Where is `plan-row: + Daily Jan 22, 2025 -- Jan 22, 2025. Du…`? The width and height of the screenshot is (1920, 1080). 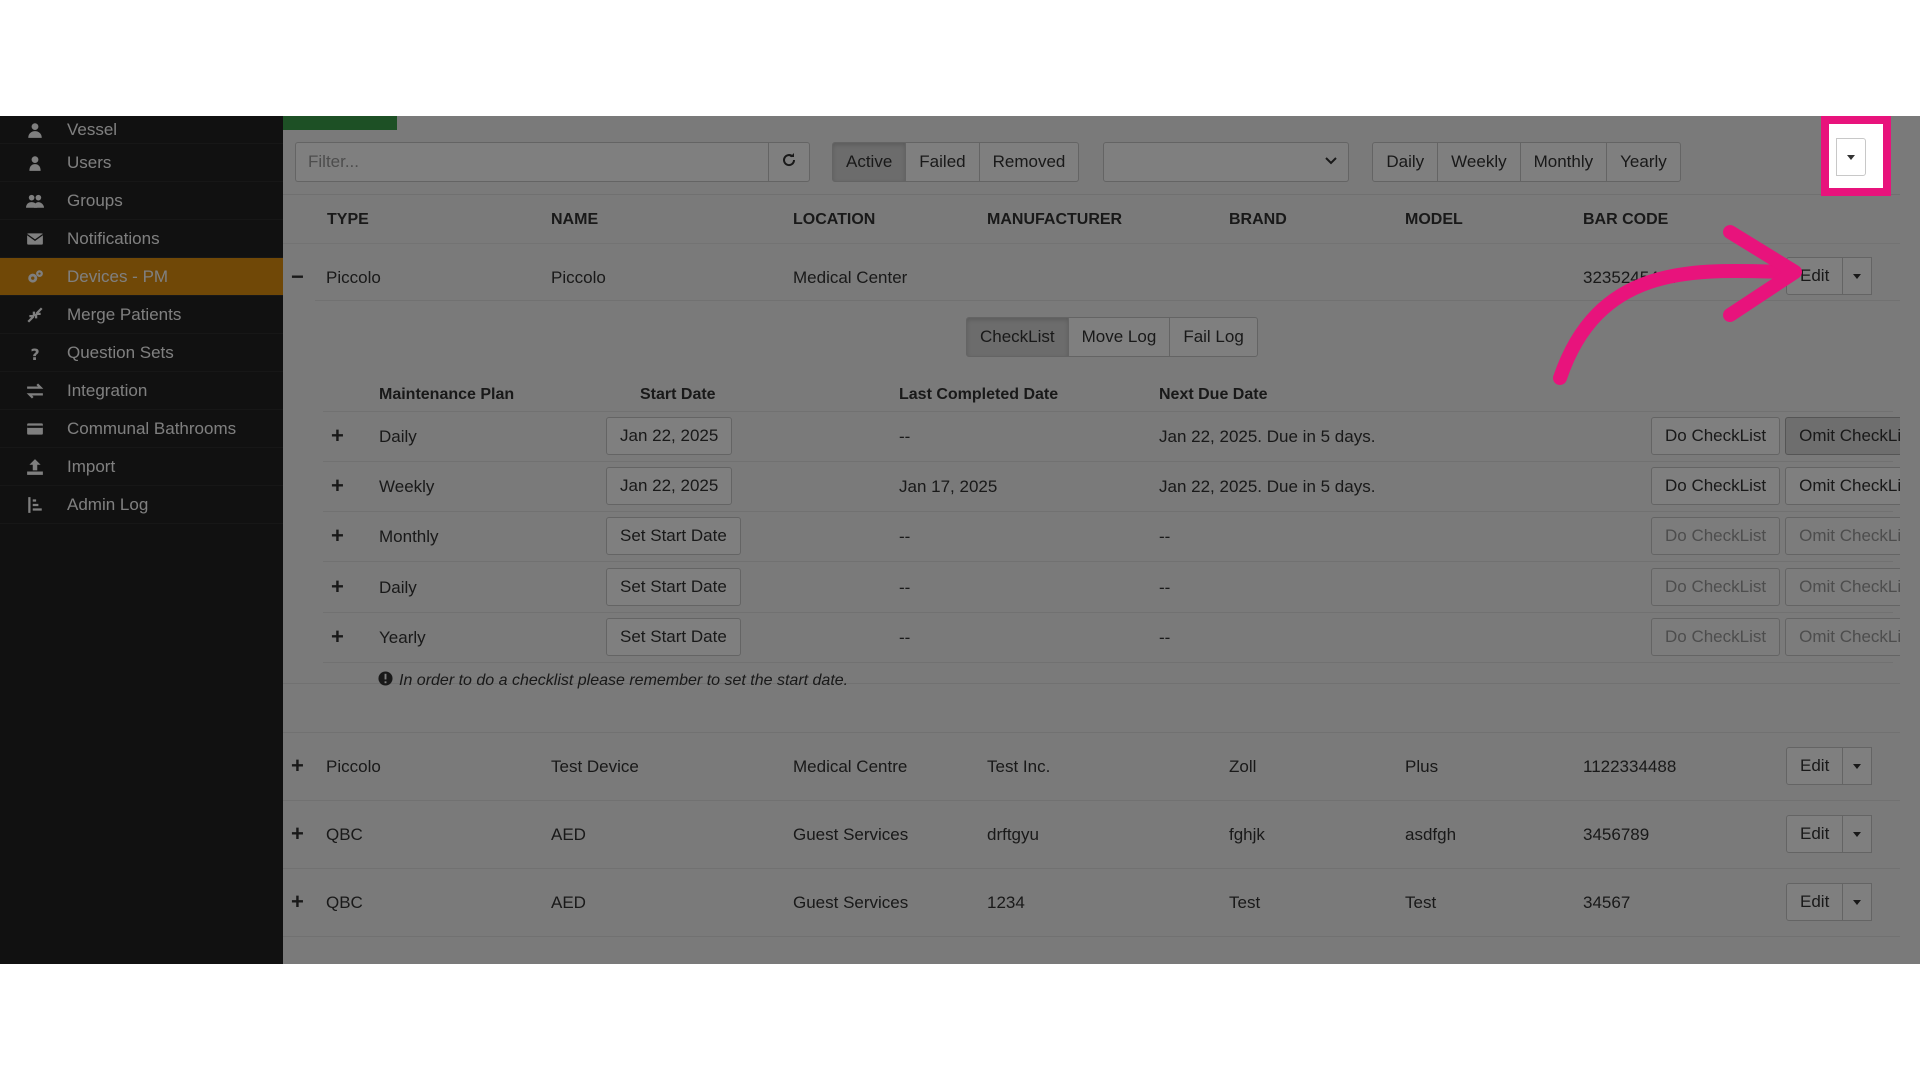 plan-row: + Daily Jan 22, 2025 -- Jan 22, 2025. Du… is located at coordinates (1111, 437).